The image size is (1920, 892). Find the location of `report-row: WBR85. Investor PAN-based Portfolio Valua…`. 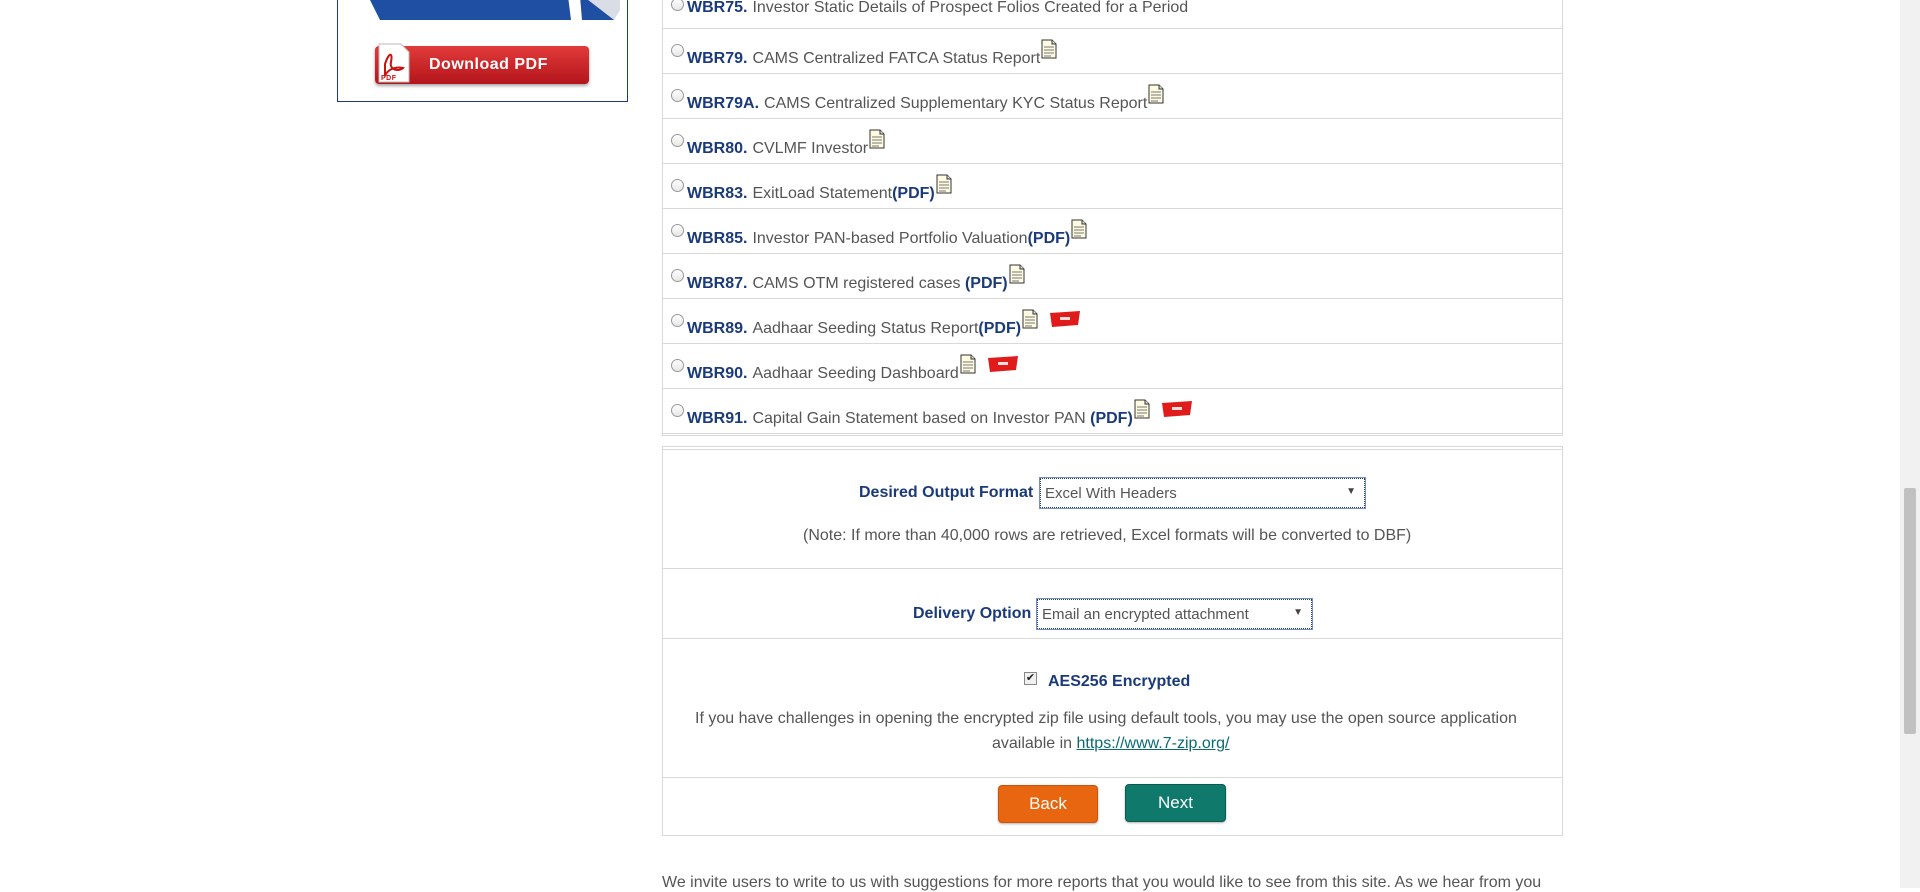

report-row: WBR85. Investor PAN-based Portfolio Valua… is located at coordinates (1112, 232).